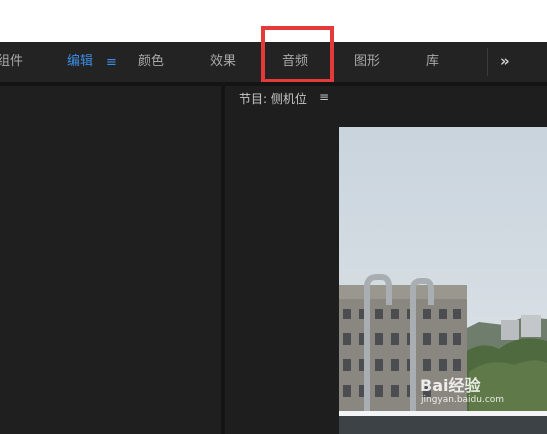 This screenshot has height=434, width=547. Describe the element at coordinates (297, 54) in the screenshot. I see `highlight-box-audio-tab` at that location.